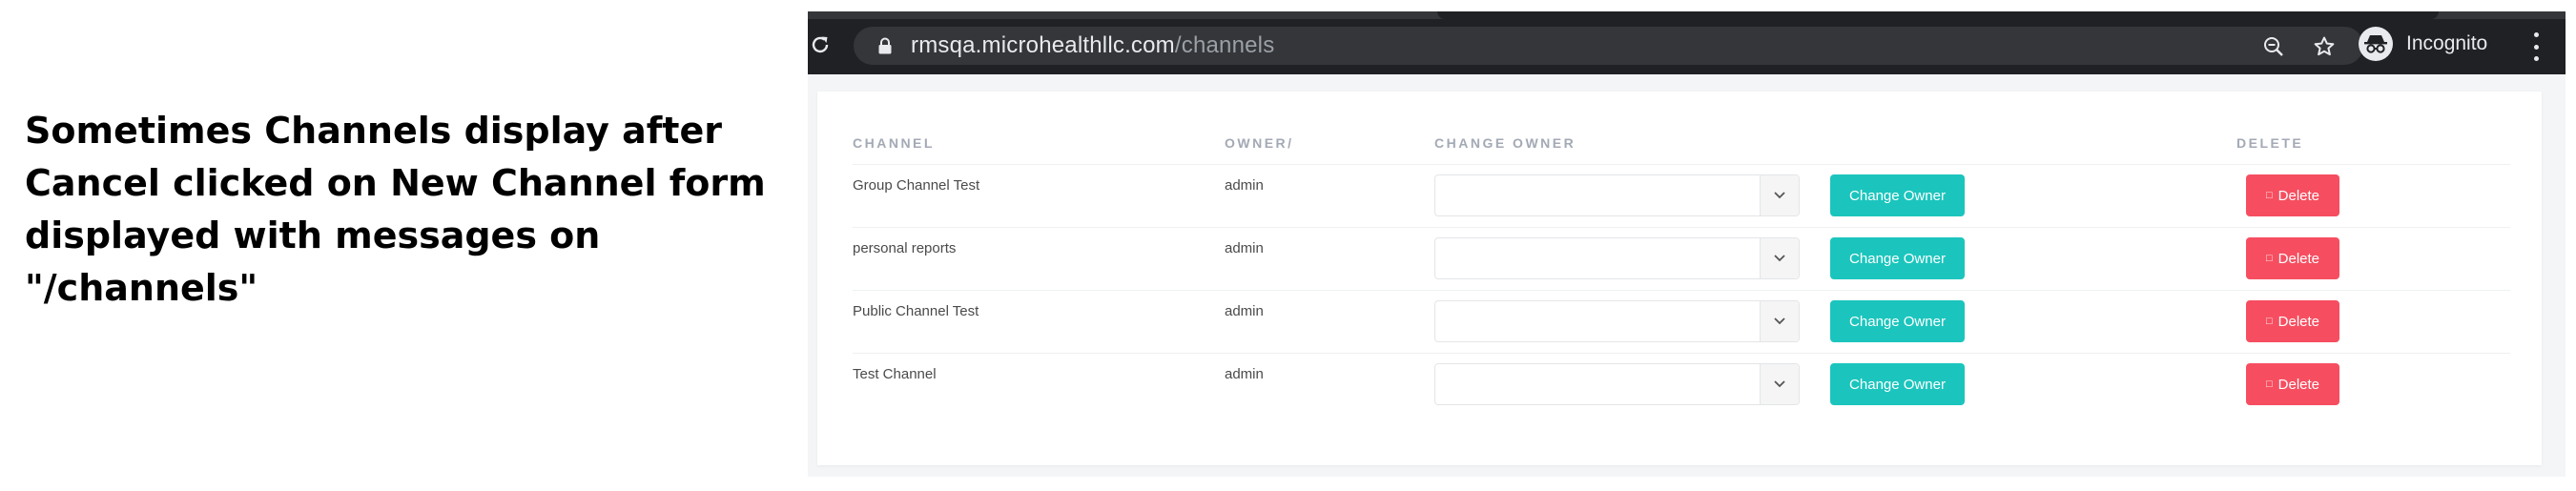 The image size is (2576, 491). I want to click on channel-name: personal reports, so click(905, 248).